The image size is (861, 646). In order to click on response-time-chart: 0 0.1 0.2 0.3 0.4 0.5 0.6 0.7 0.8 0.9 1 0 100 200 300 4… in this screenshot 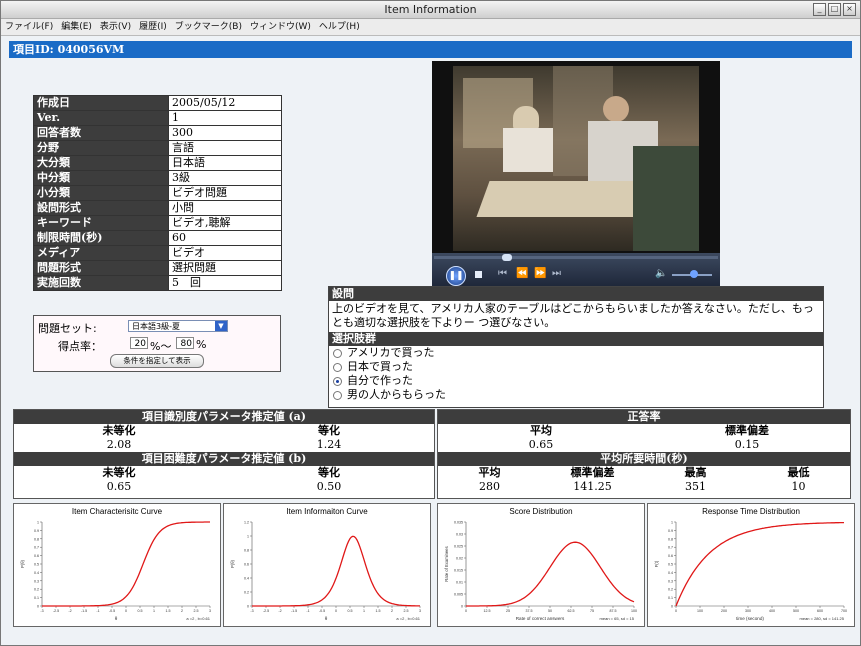, I will do `click(751, 565)`.